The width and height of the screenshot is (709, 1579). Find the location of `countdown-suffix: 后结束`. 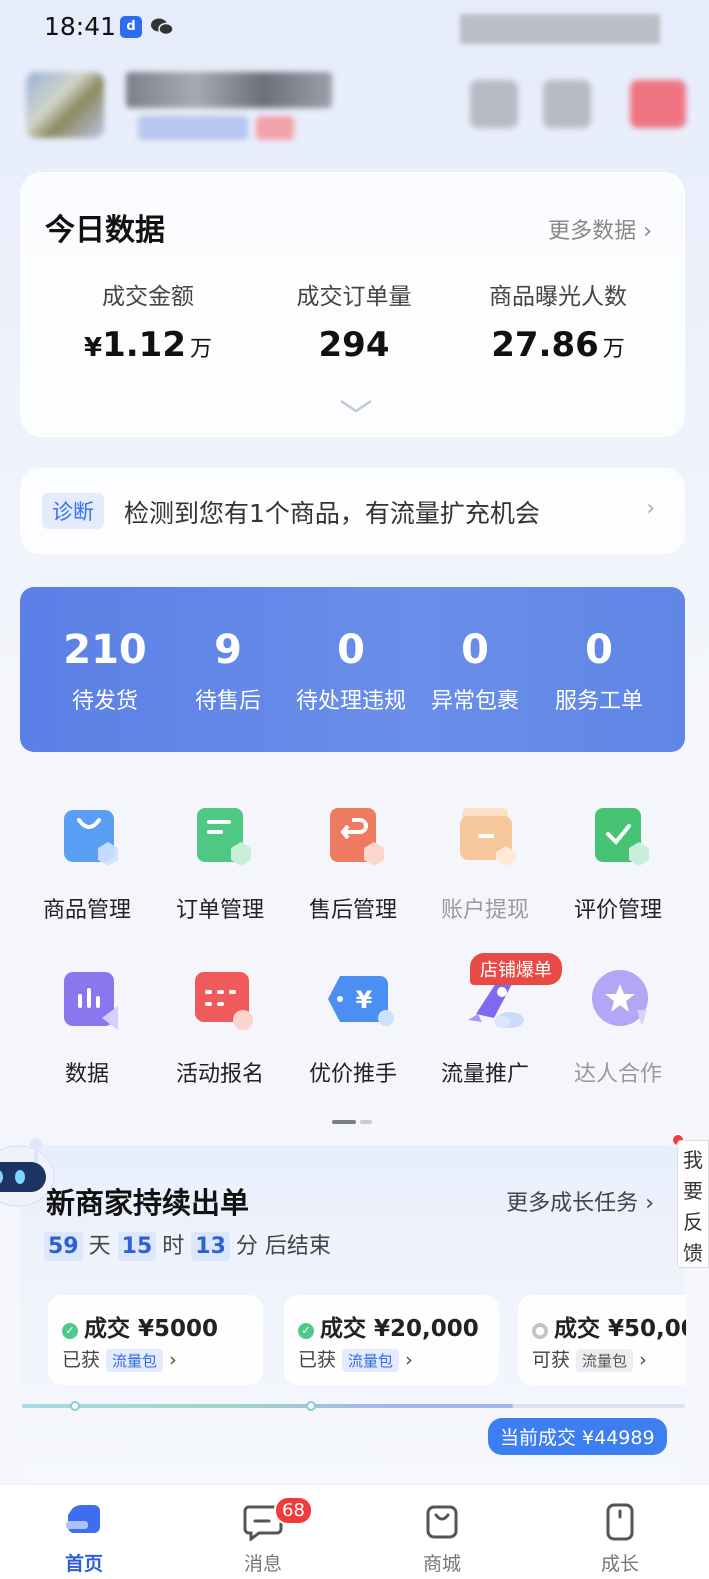

countdown-suffix: 后结束 is located at coordinates (297, 1246).